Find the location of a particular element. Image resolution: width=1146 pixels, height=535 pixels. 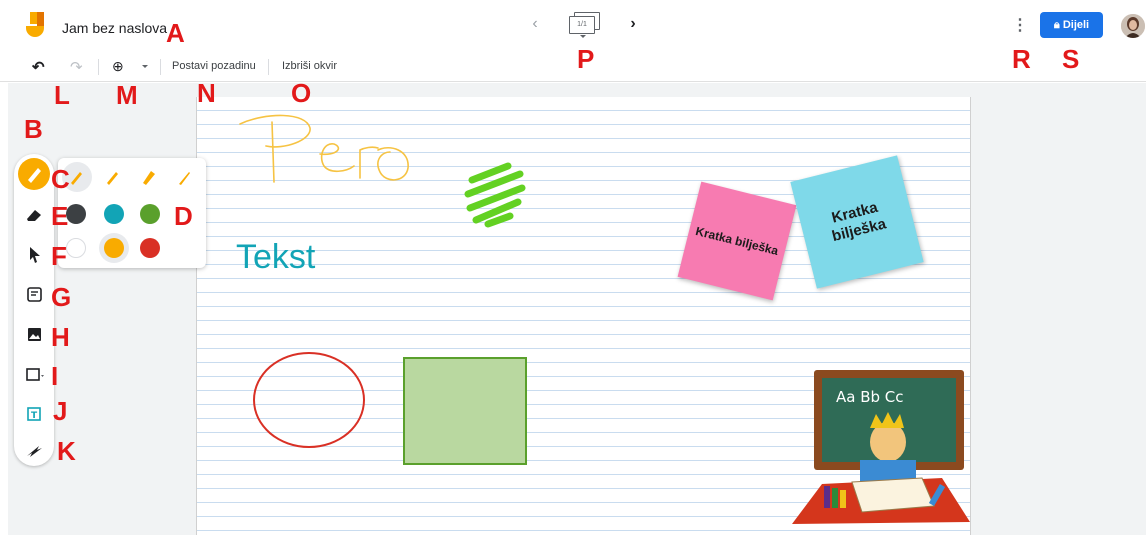

annotation-label: C is located at coordinates (60, 179).